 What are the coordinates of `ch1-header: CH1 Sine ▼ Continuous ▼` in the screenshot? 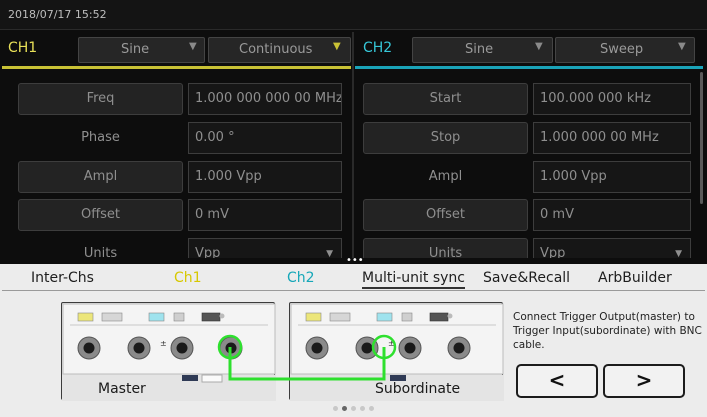 It's located at (176, 51).